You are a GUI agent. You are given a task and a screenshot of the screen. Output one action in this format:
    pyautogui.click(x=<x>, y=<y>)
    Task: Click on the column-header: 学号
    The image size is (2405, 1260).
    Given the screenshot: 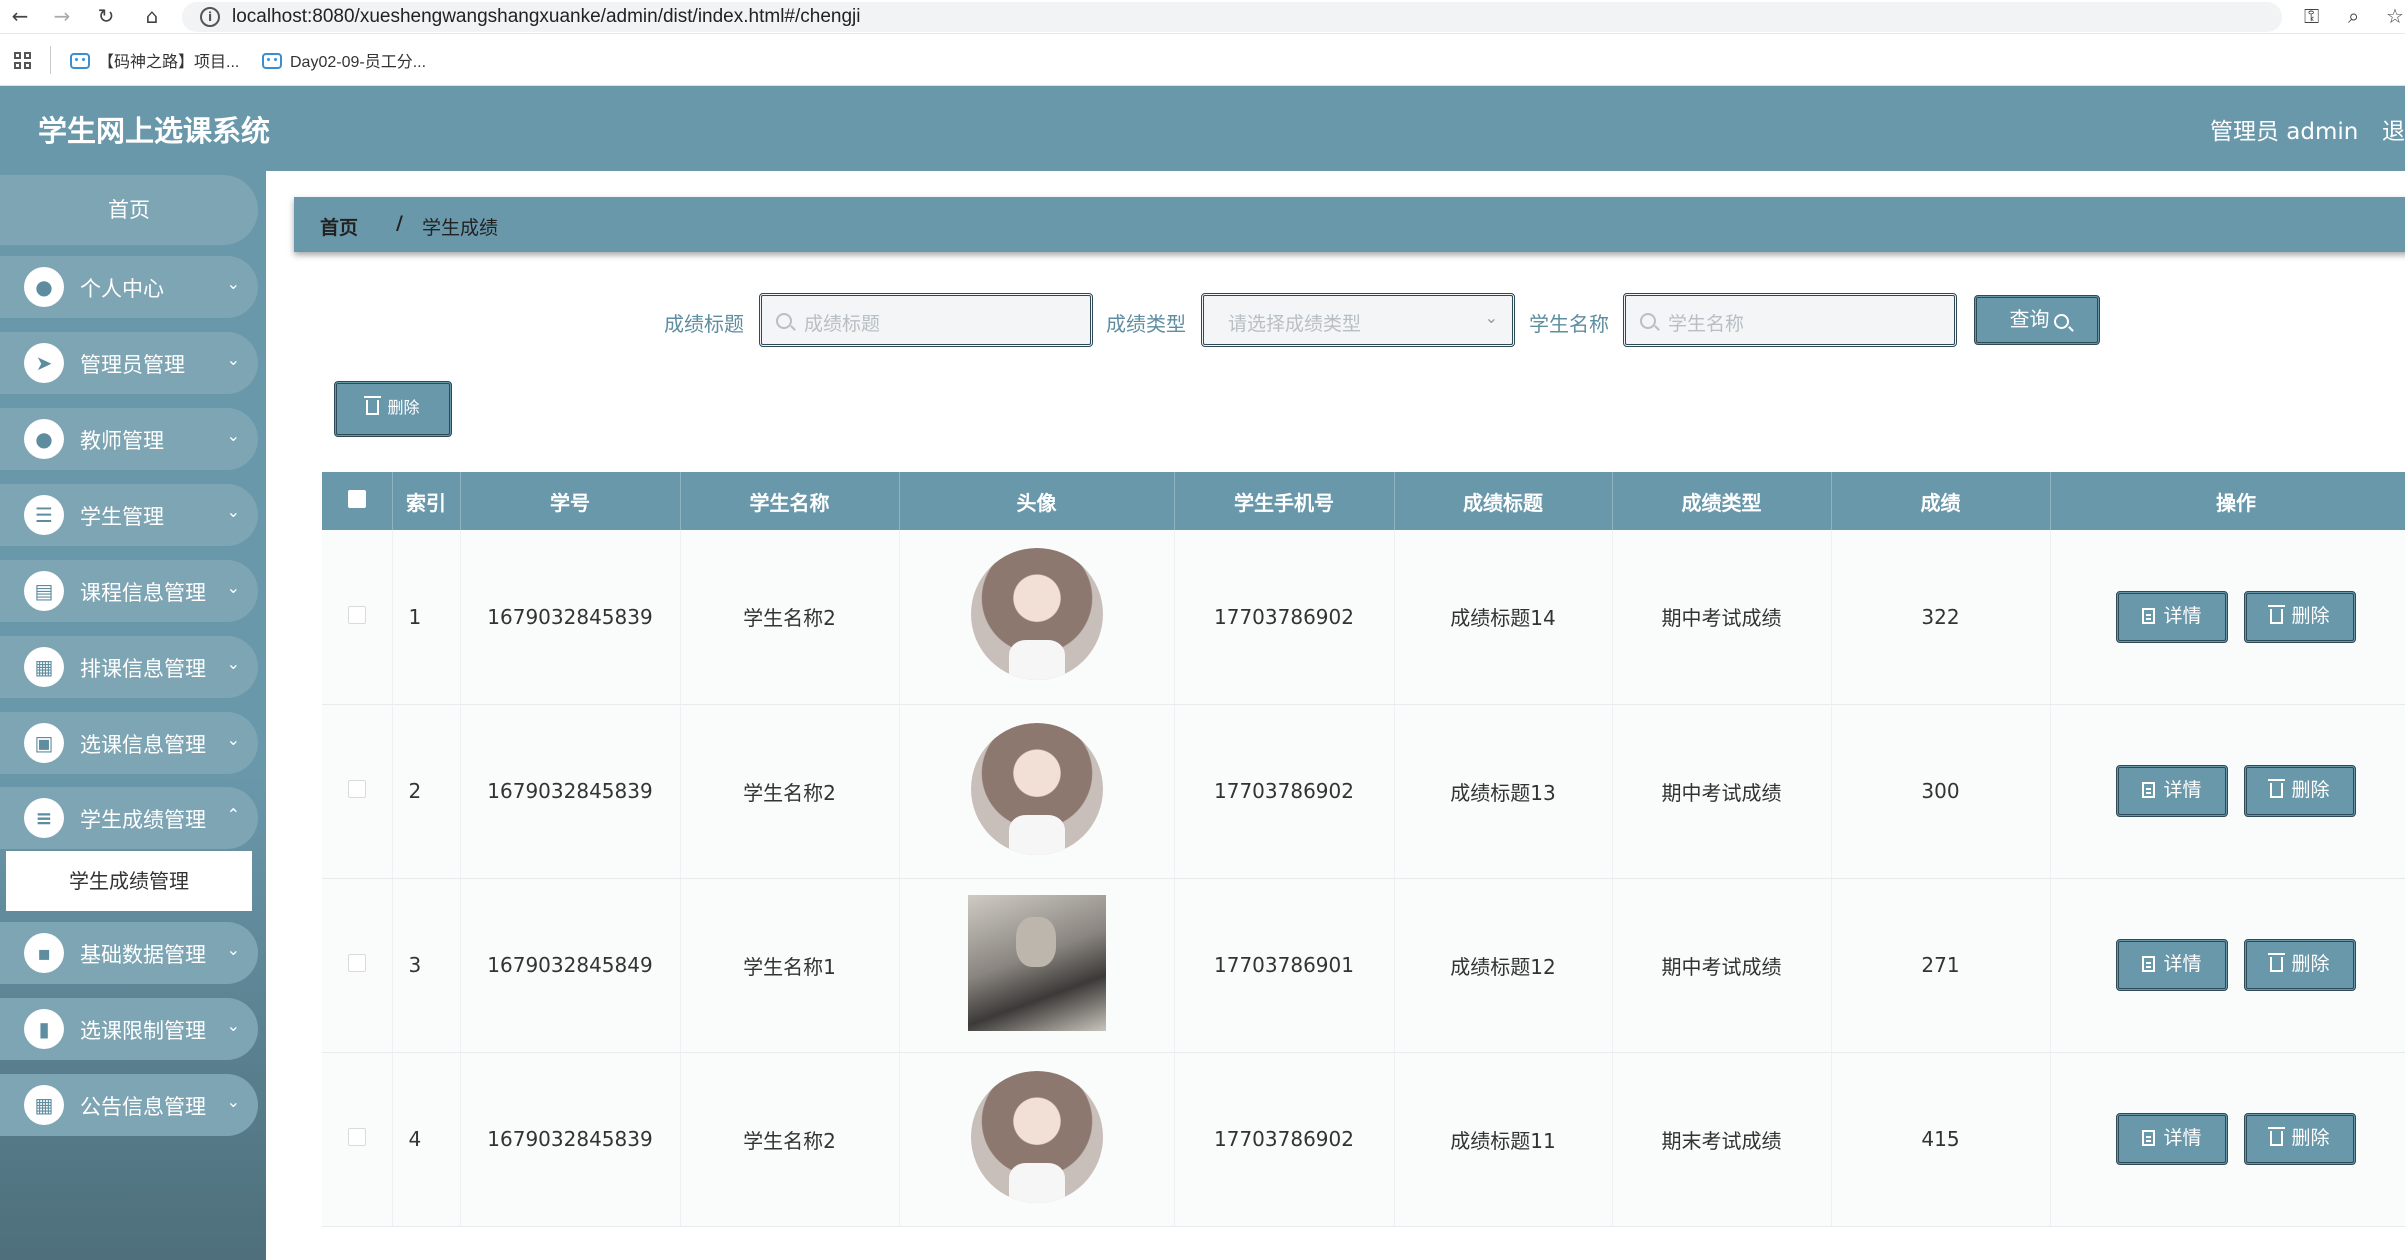 What is the action you would take?
    pyautogui.click(x=570, y=501)
    